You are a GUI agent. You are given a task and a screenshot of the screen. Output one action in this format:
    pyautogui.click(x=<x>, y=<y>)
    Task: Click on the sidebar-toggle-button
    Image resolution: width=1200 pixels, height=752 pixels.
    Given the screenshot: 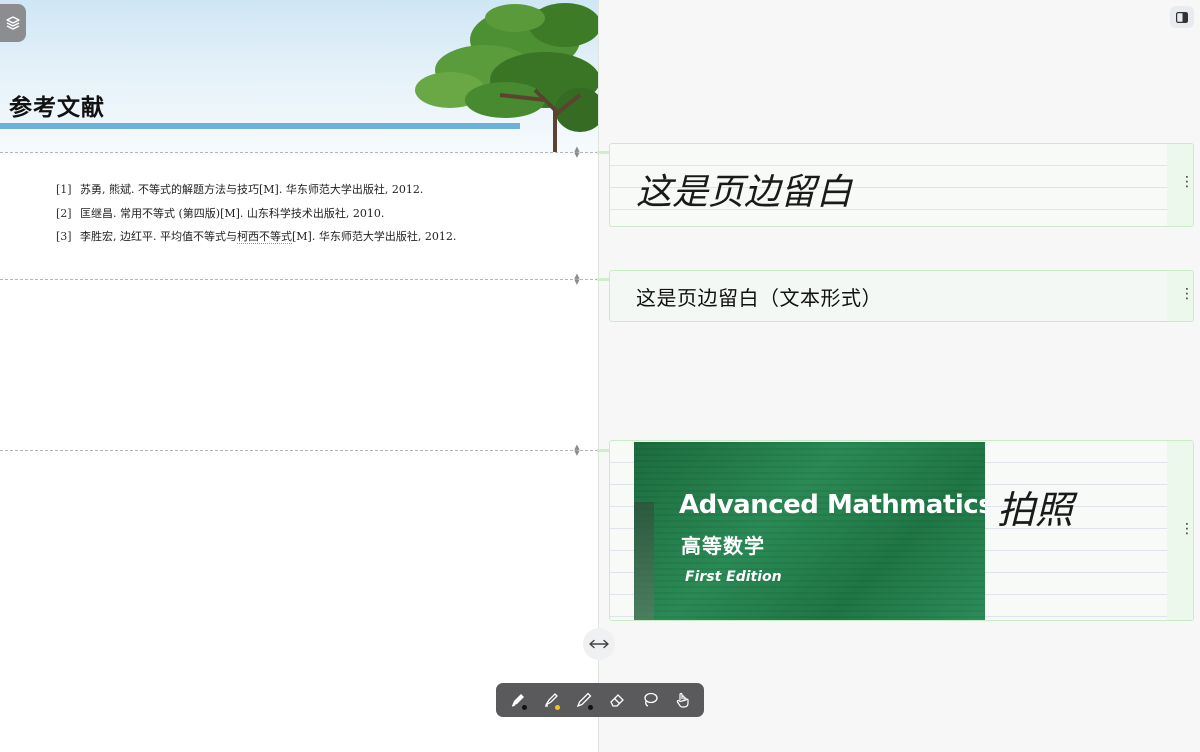 What is the action you would take?
    pyautogui.click(x=1182, y=17)
    